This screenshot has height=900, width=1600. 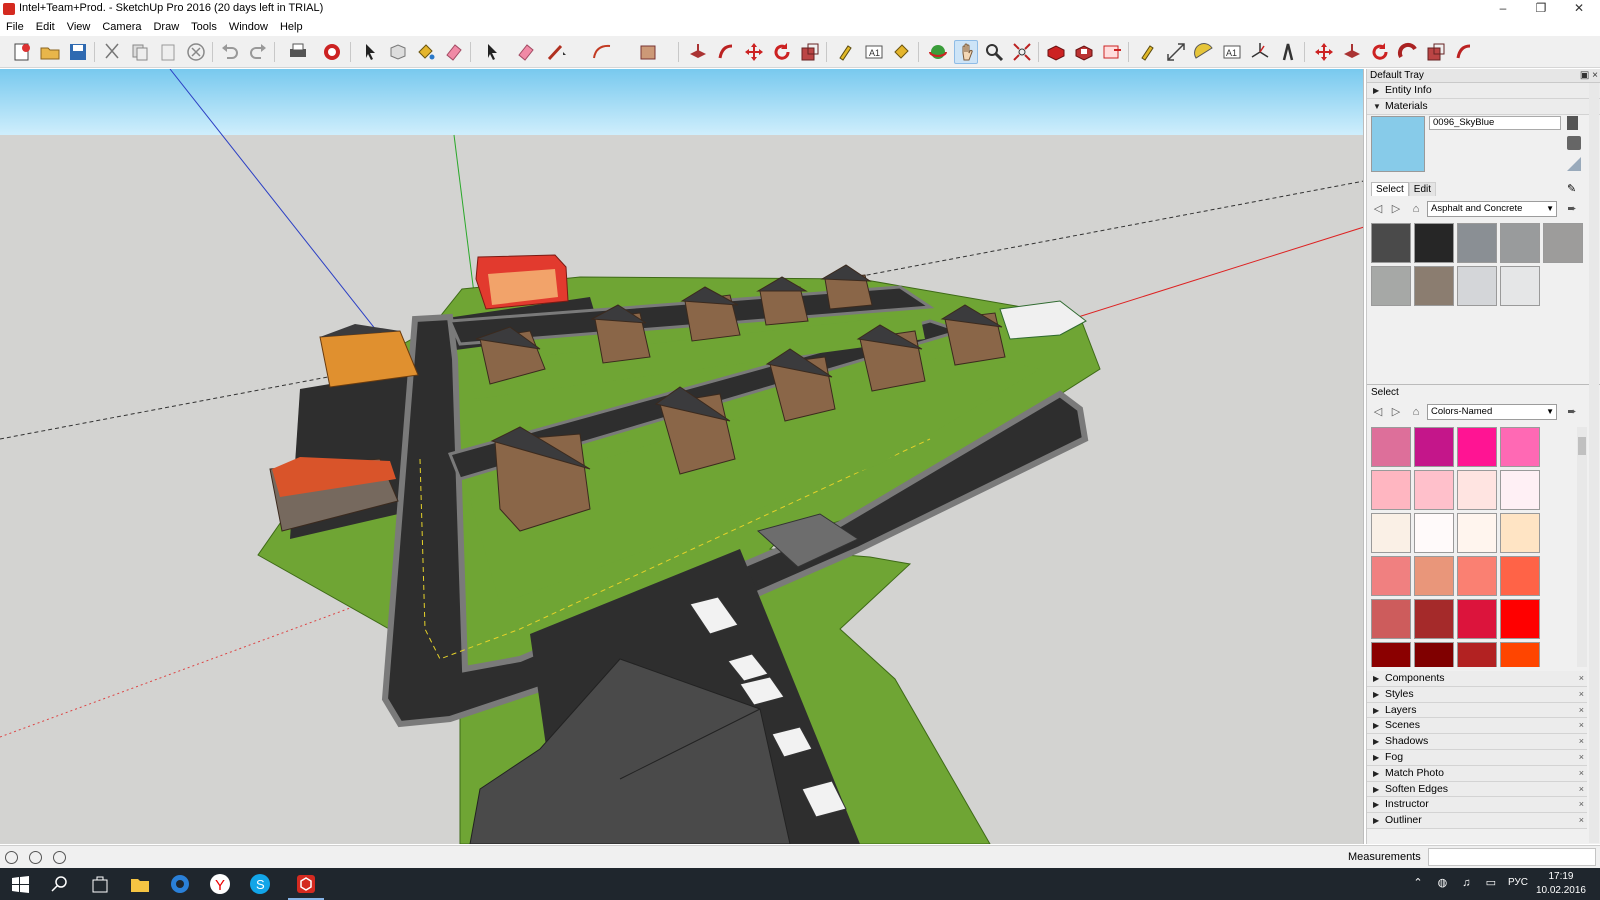 What do you see at coordinates (698, 52) in the screenshot?
I see `push-pull-icon` at bounding box center [698, 52].